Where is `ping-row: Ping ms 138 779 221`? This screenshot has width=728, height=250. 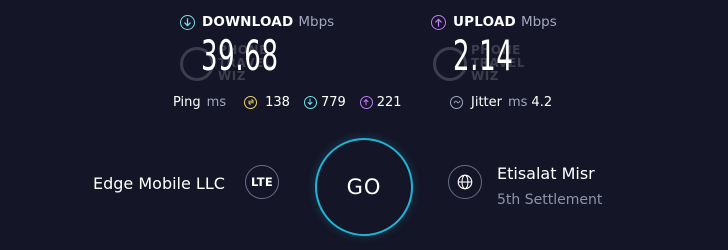
ping-row: Ping ms 138 779 221 is located at coordinates (294, 102).